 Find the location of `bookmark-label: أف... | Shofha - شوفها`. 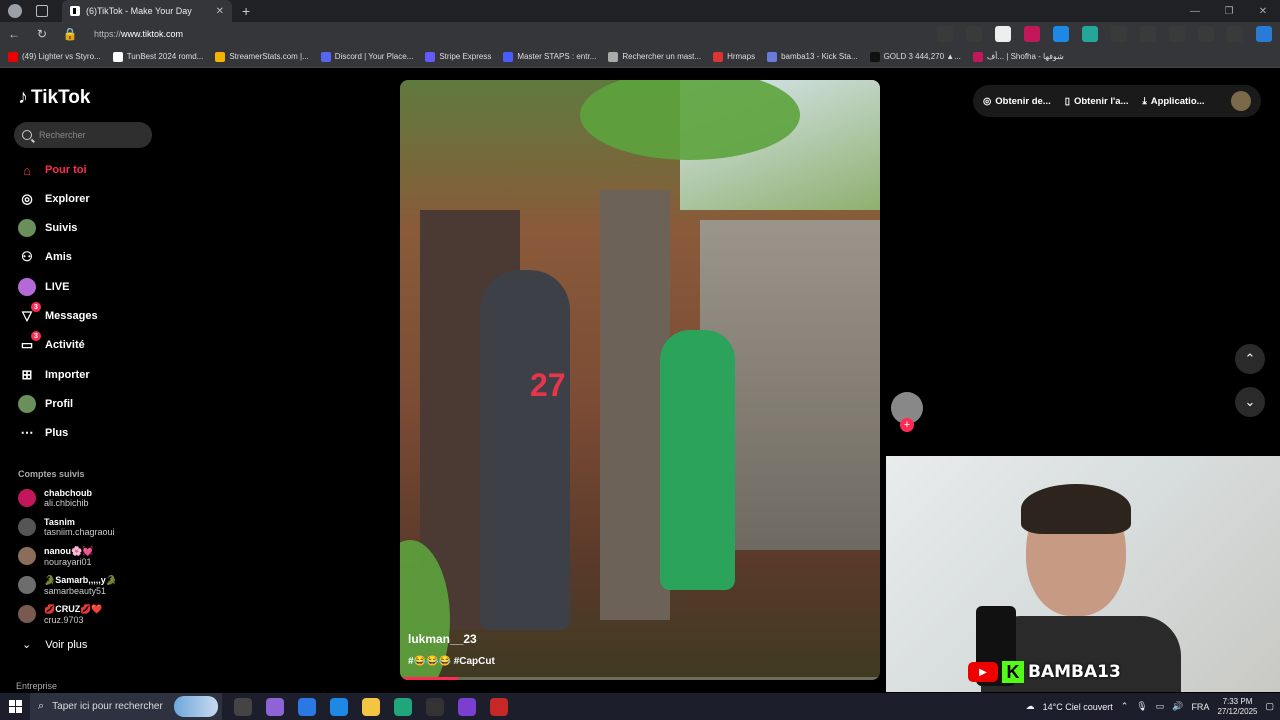

bookmark-label: أف... | Shofha - شوفها is located at coordinates (1025, 56).